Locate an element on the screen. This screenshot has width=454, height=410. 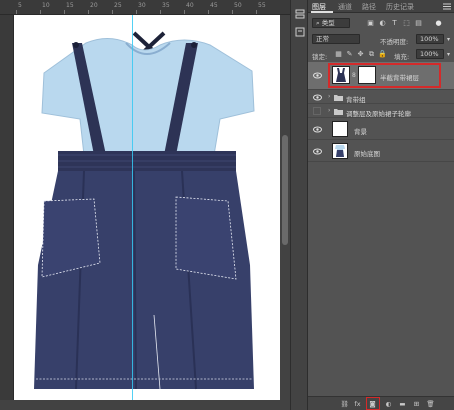
horizontal-ruler: 5 10 15 20 25 30 35 40 45 50 55 is located at coordinates (145, 7).